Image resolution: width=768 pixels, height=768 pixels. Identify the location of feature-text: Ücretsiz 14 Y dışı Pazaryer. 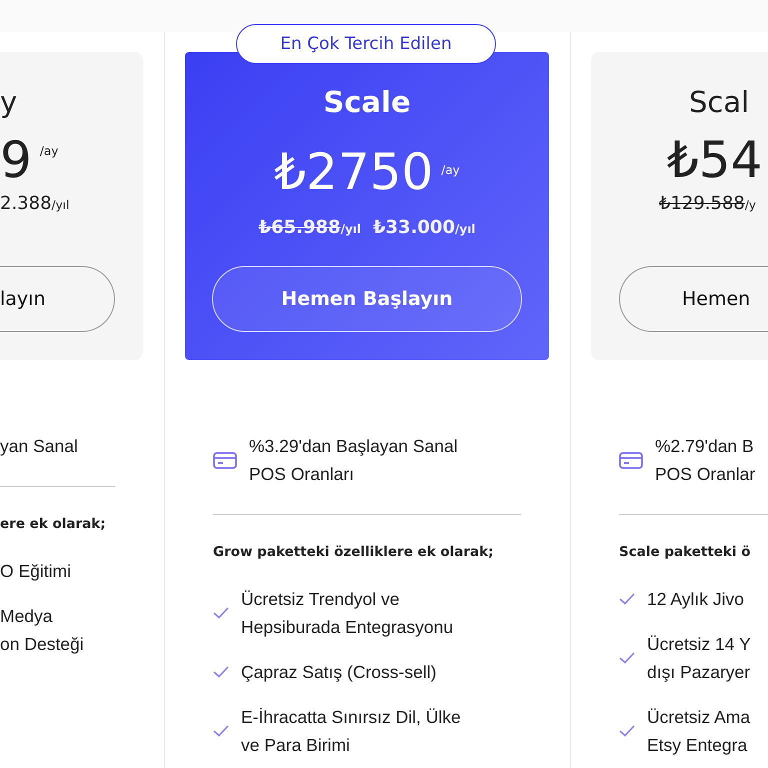
(699, 658).